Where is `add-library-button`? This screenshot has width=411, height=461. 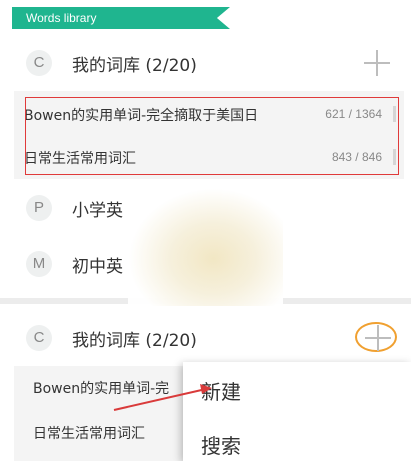
add-library-button is located at coordinates (376, 337).